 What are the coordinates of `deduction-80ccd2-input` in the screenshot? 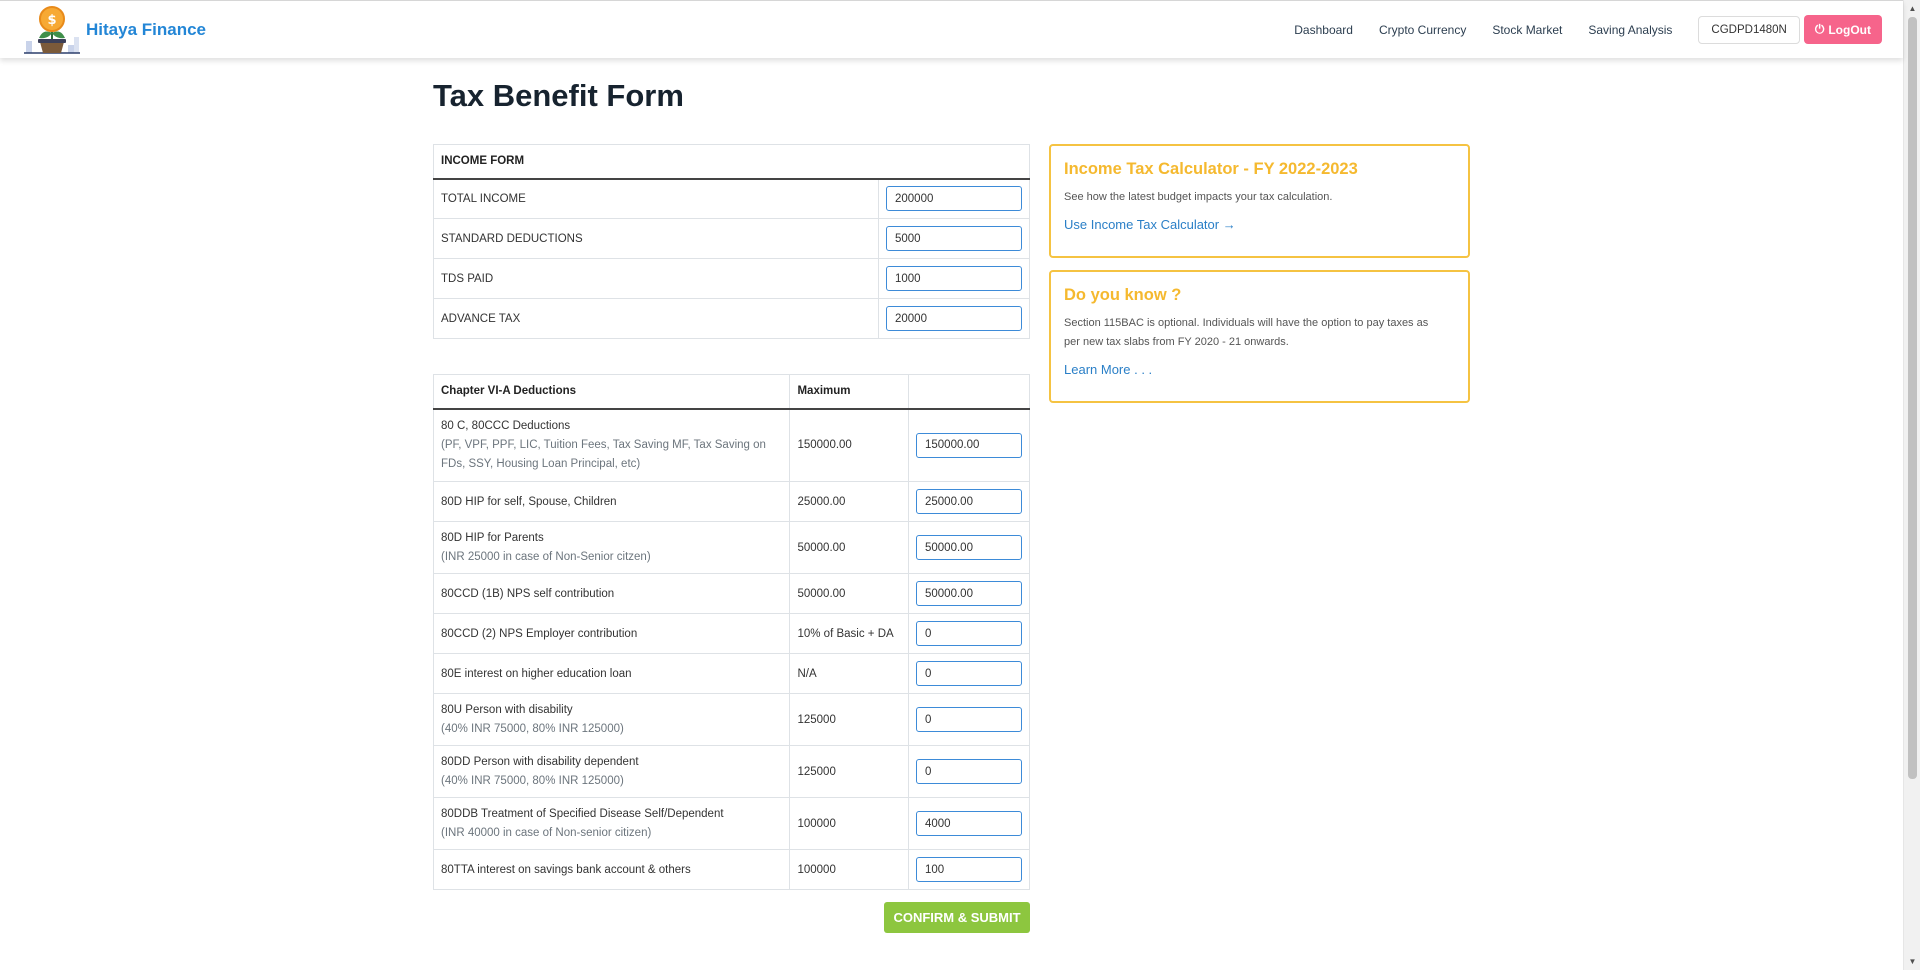 It's located at (969, 633).